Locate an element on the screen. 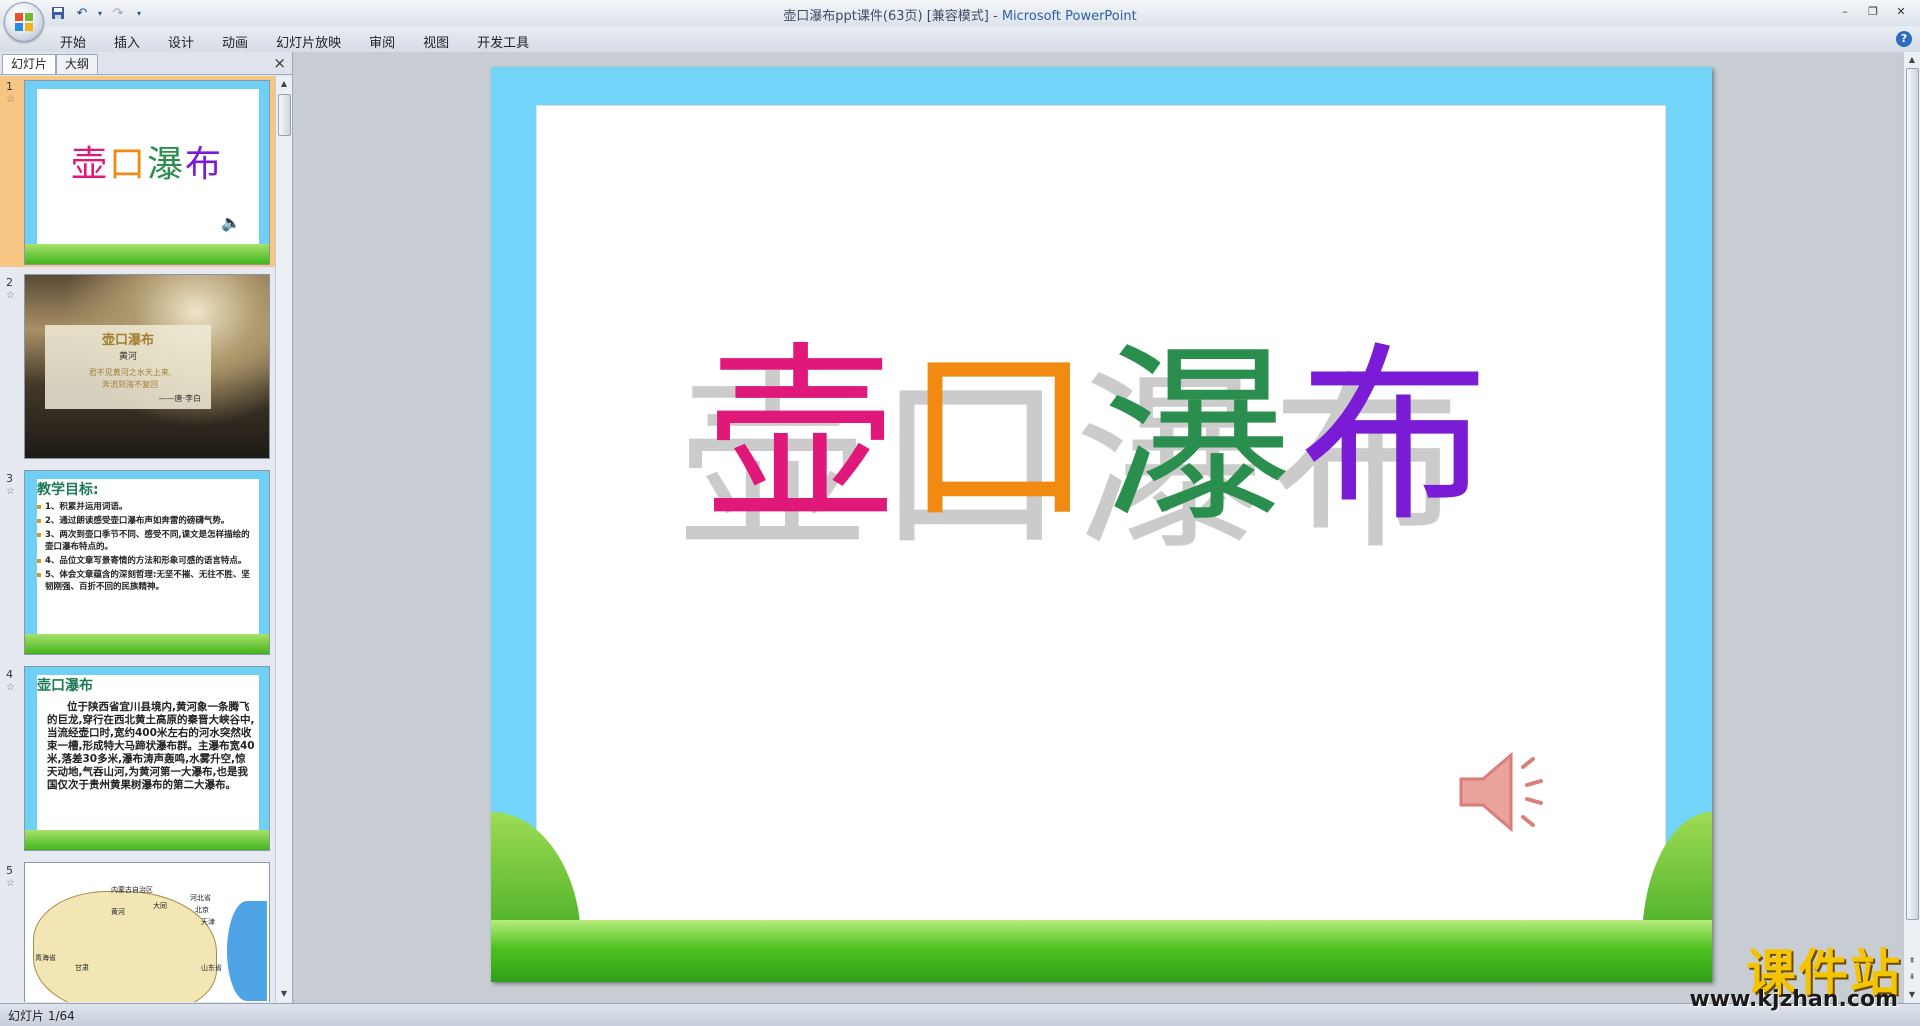 Image resolution: width=1920 pixels, height=1026 pixels. slide-scrollbar: ▲ ⇞ ⇟ ▼ is located at coordinates (1911, 527).